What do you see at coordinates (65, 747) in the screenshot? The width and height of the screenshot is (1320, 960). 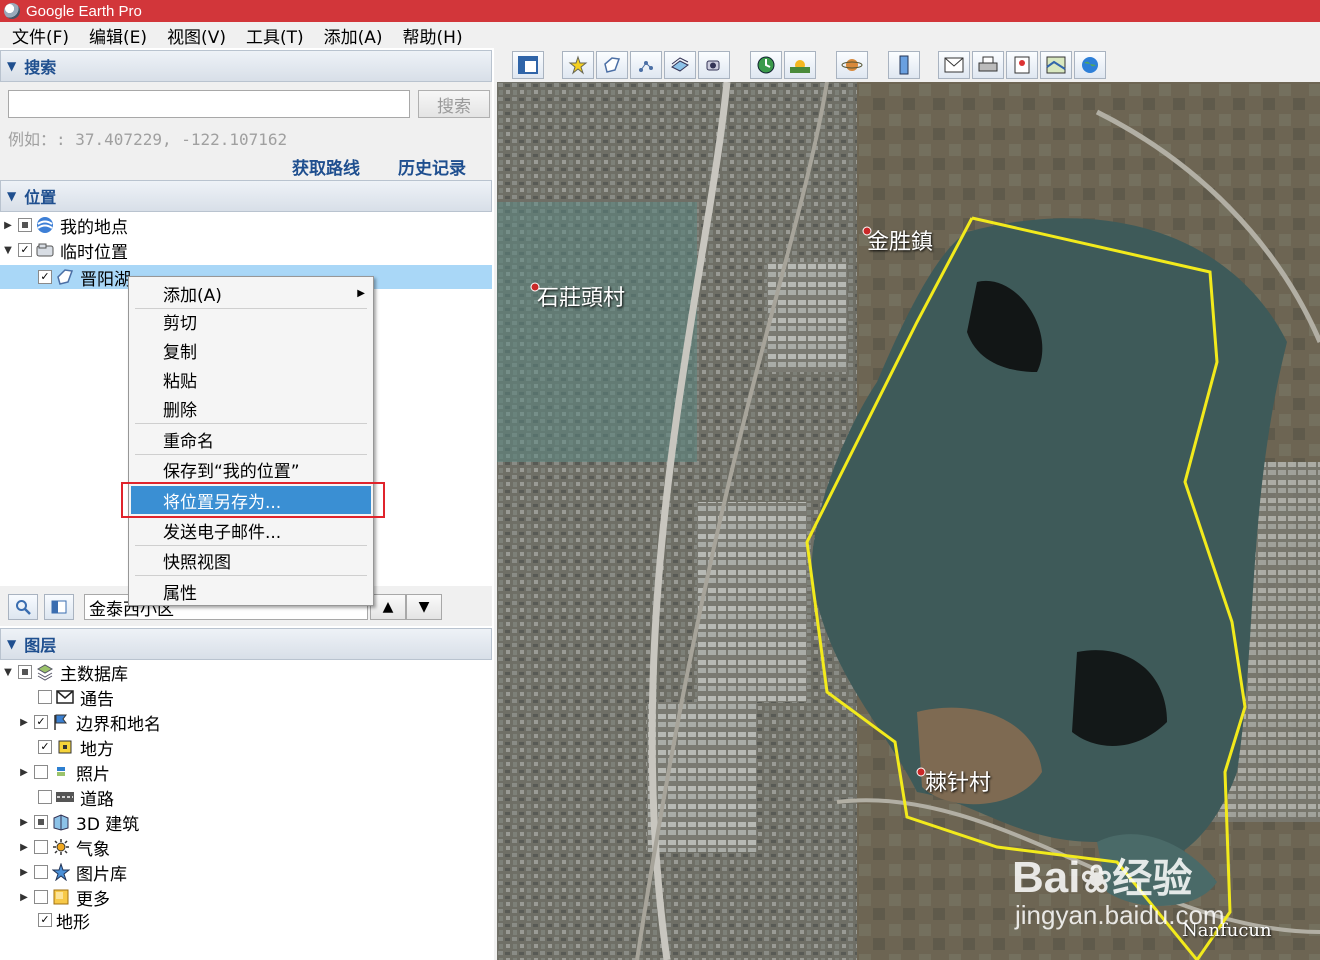 I see `places-icon` at bounding box center [65, 747].